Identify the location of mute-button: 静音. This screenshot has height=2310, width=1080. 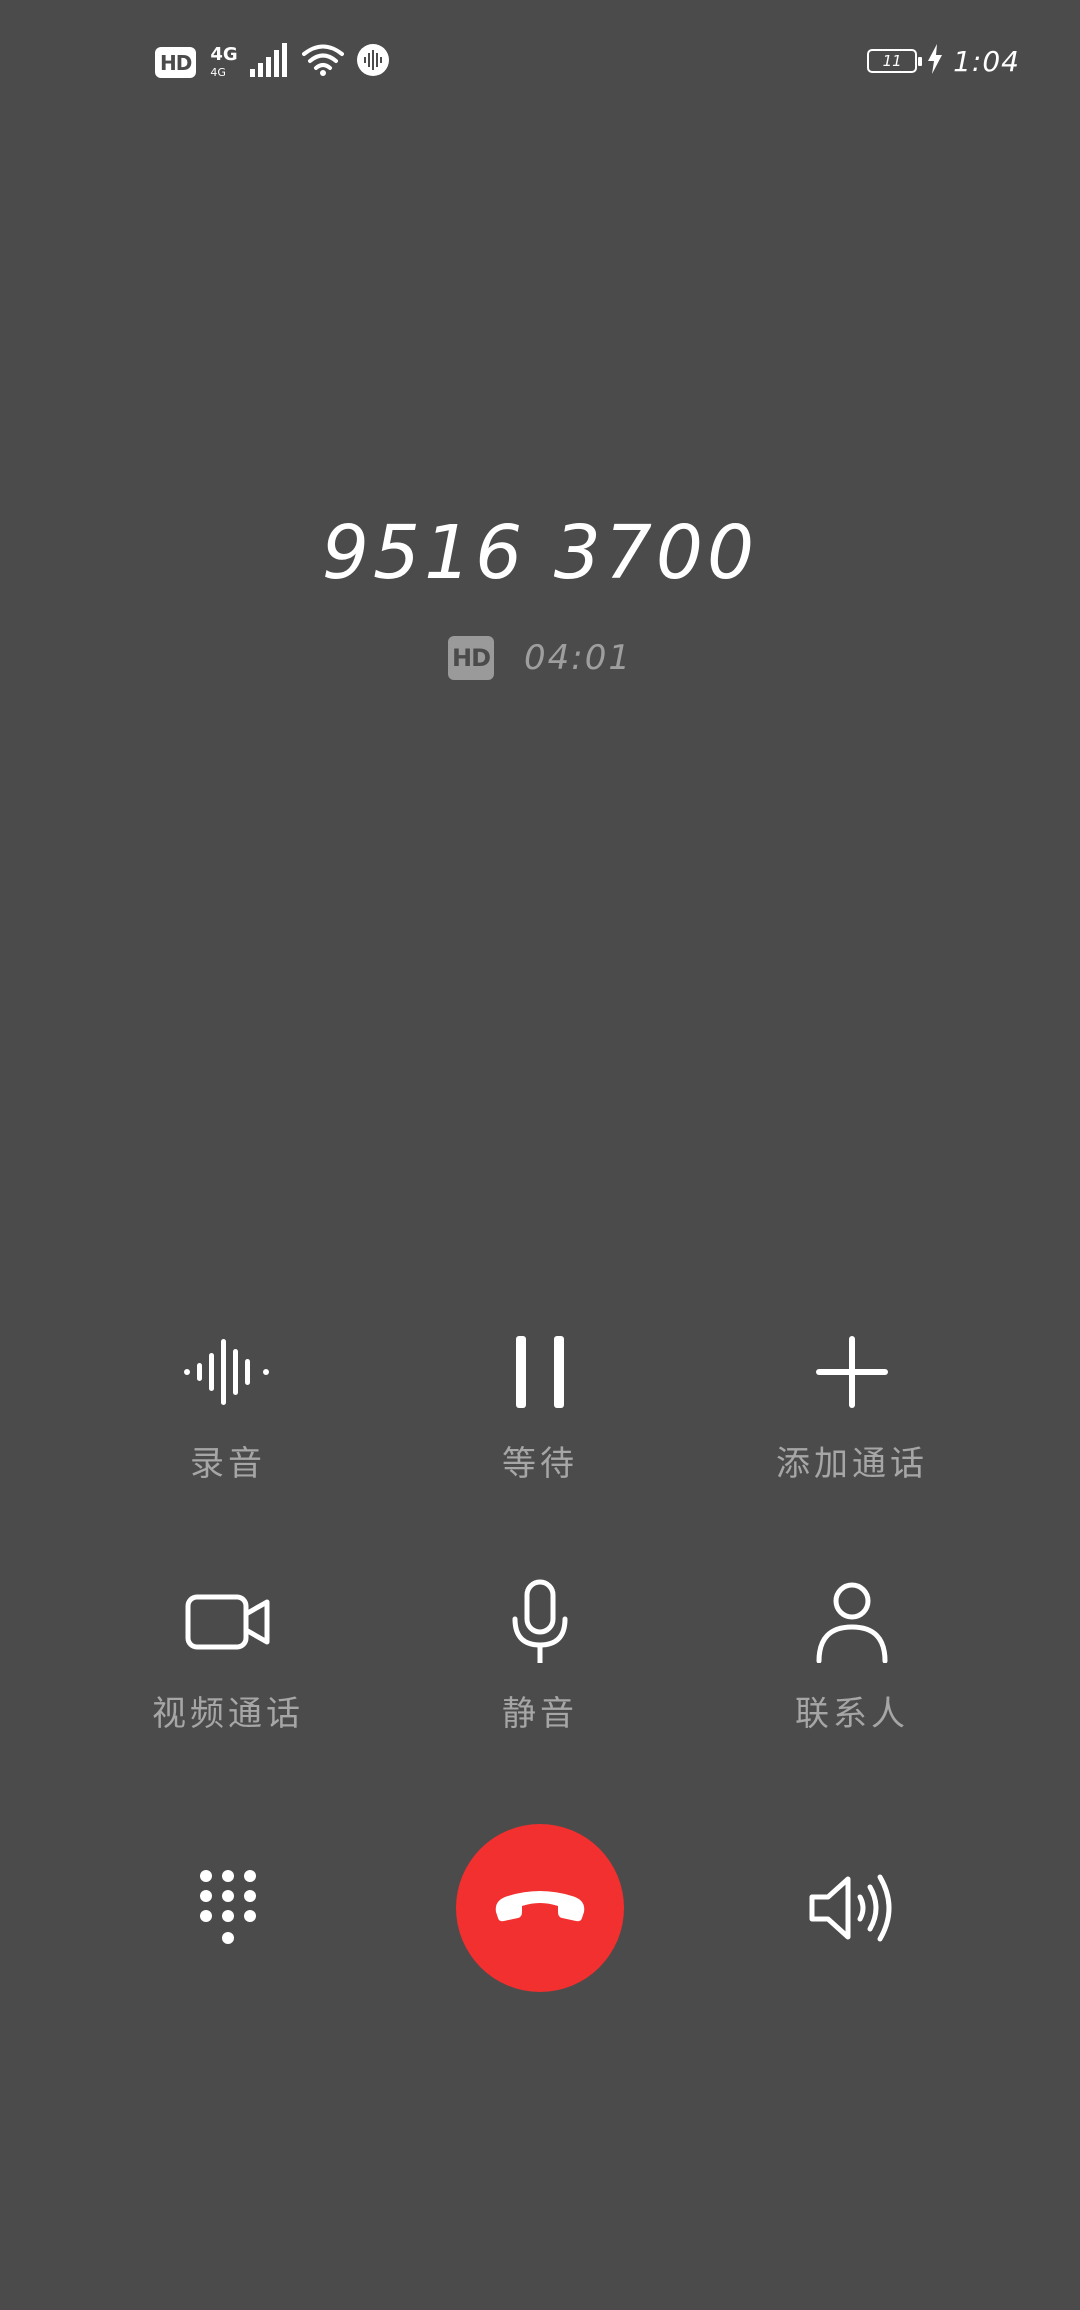
(540, 1653).